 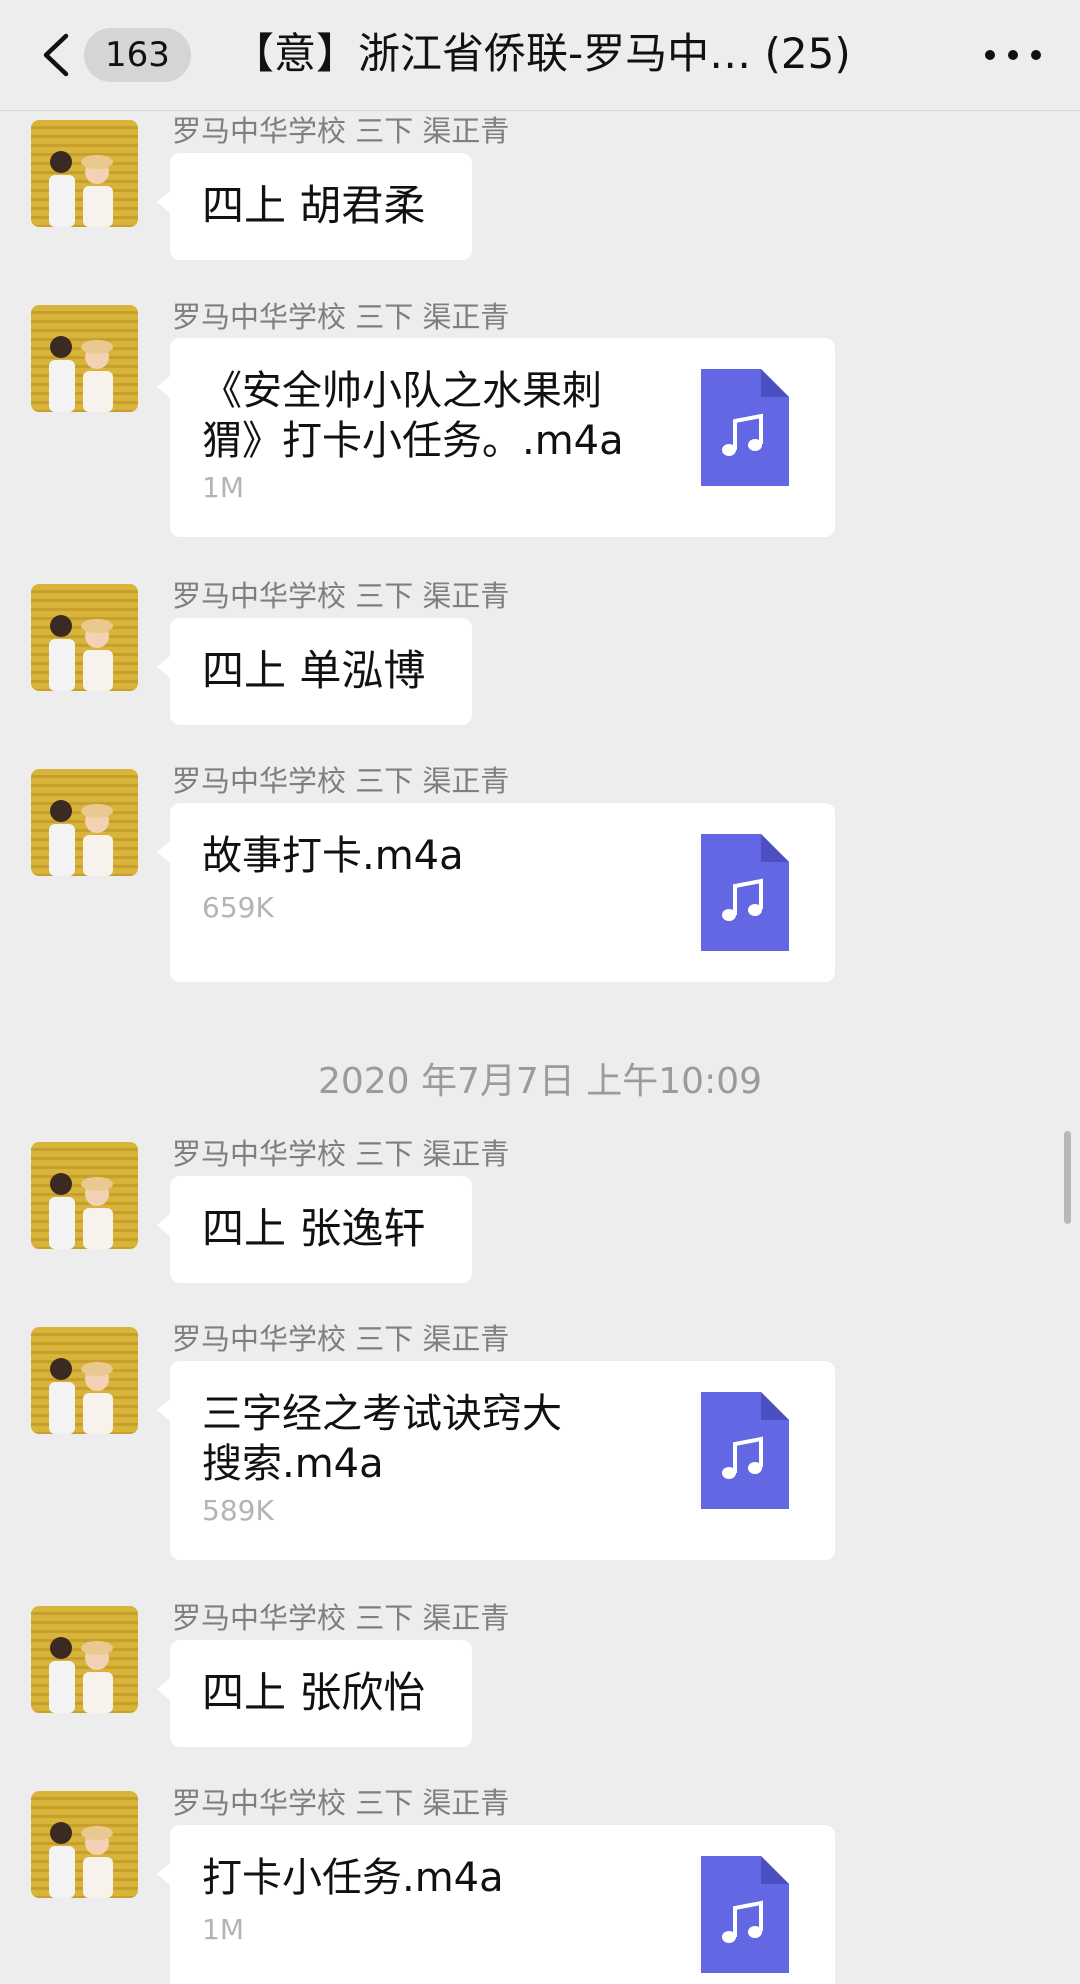 I want to click on file-name: 《安全帅小队之水果刺 猬》打卡小任务。.m4a, so click(x=432, y=416).